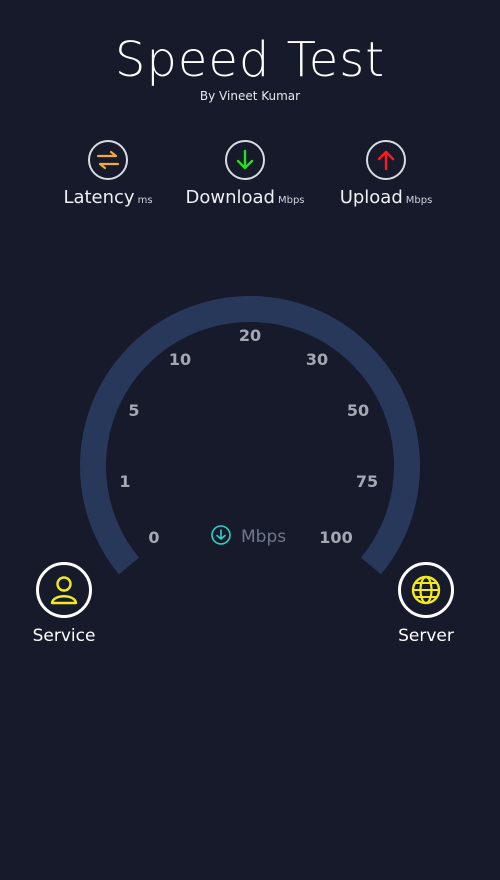  What do you see at coordinates (263, 537) in the screenshot?
I see `gauge-unit-label: Mbps` at bounding box center [263, 537].